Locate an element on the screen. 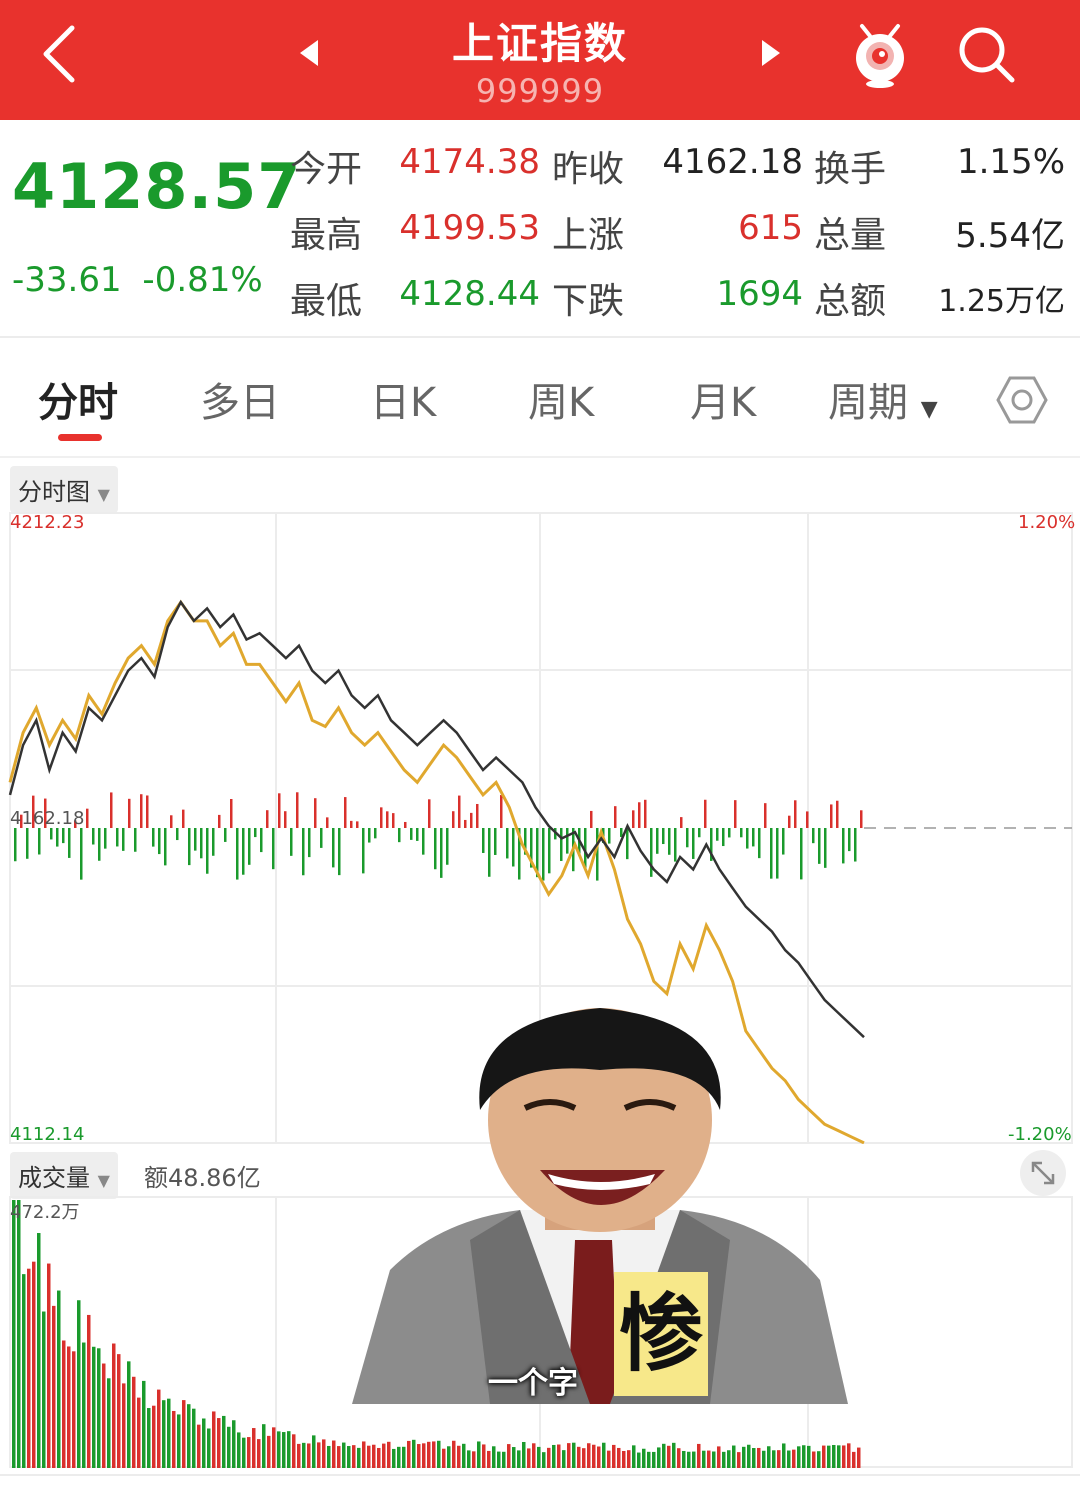 Image resolution: width=1080 pixels, height=1494 pixels. label-high: 最高 is located at coordinates (326, 235).